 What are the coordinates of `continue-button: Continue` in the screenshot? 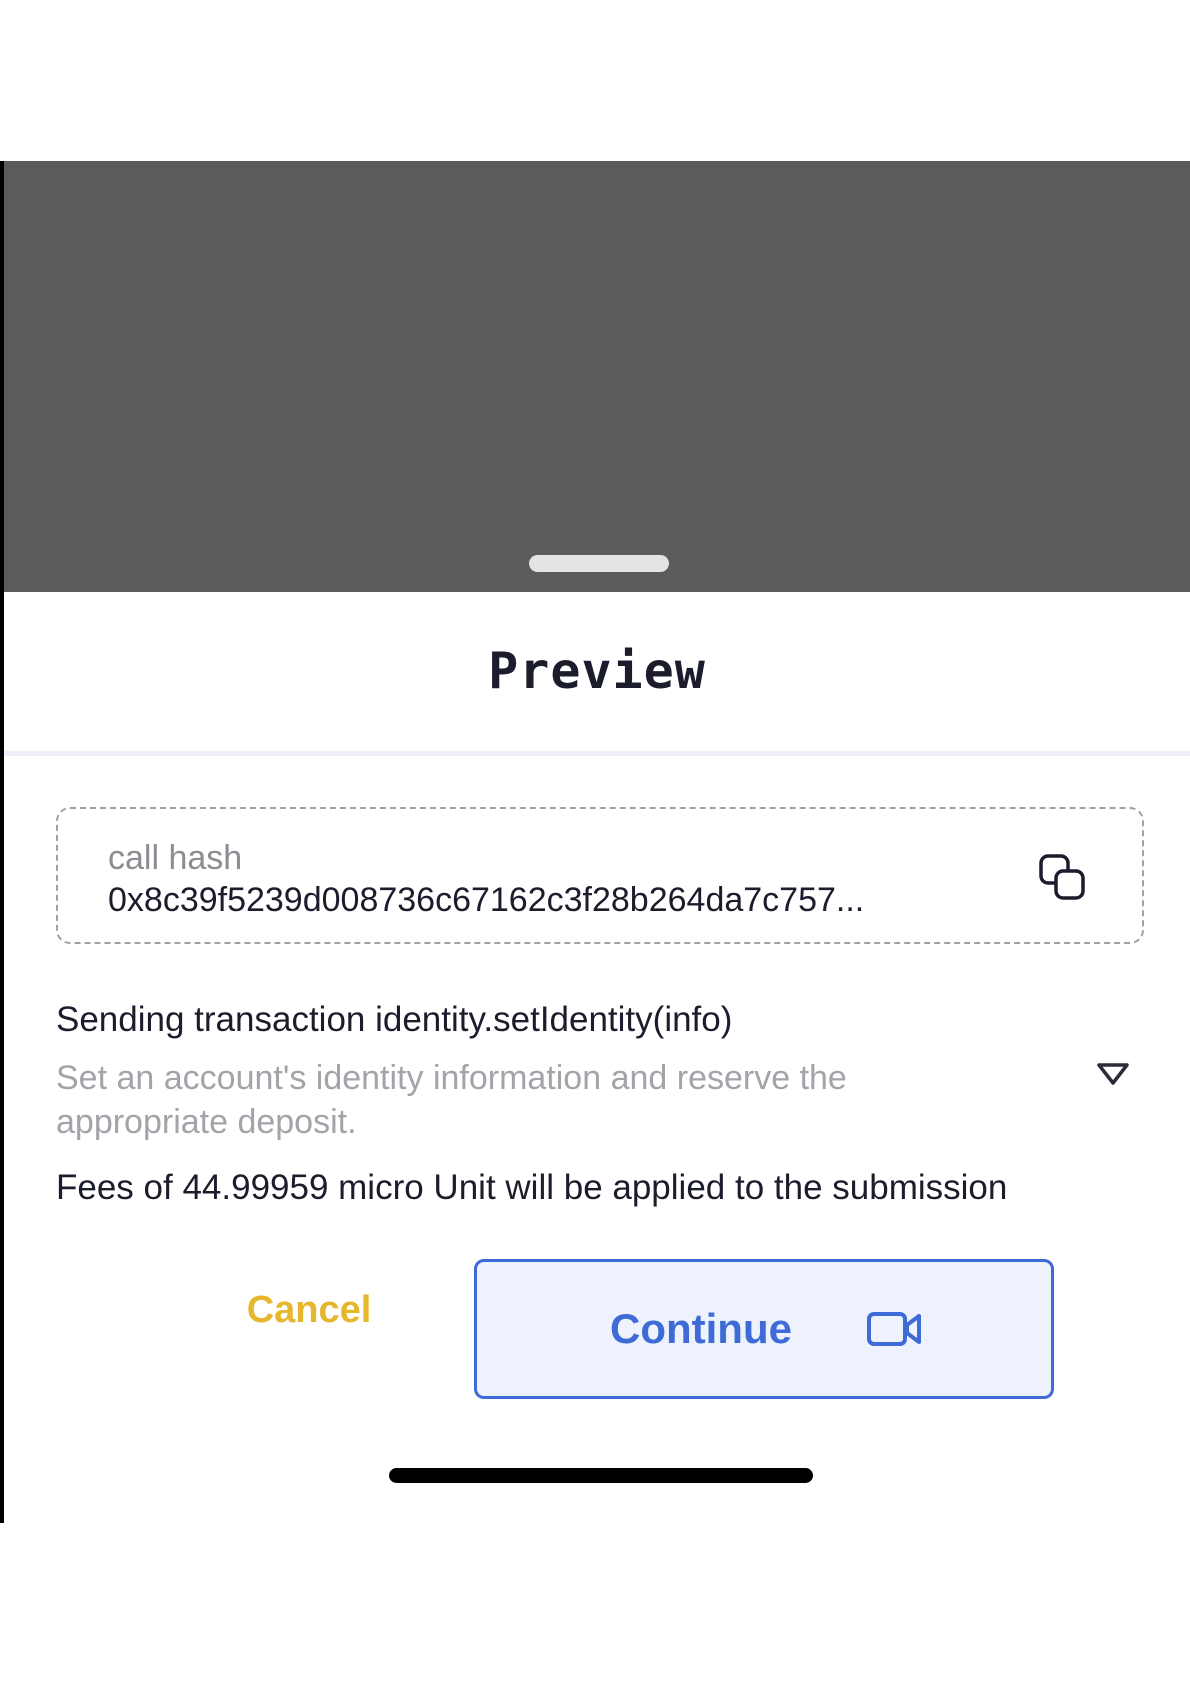 It's located at (764, 1329).